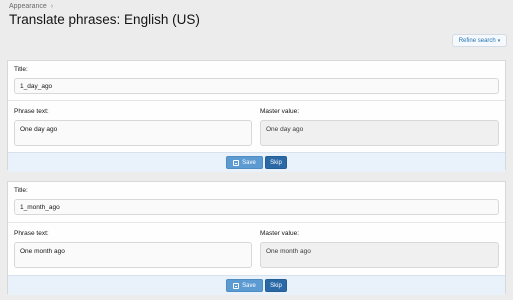 The height and width of the screenshot is (300, 513). Describe the element at coordinates (133, 133) in the screenshot. I see `phrase-text-field: One day ago` at that location.